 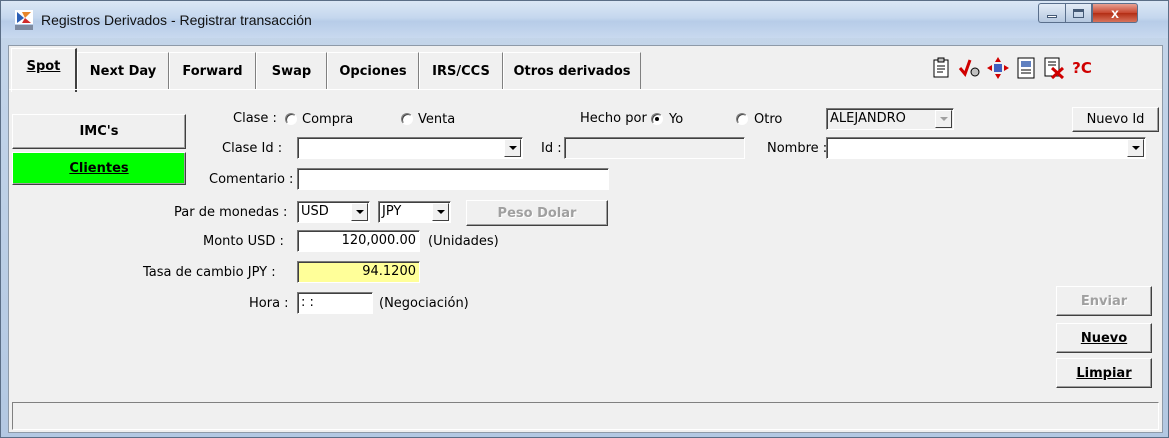 I want to click on tab-swap: Swap, so click(x=291, y=70).